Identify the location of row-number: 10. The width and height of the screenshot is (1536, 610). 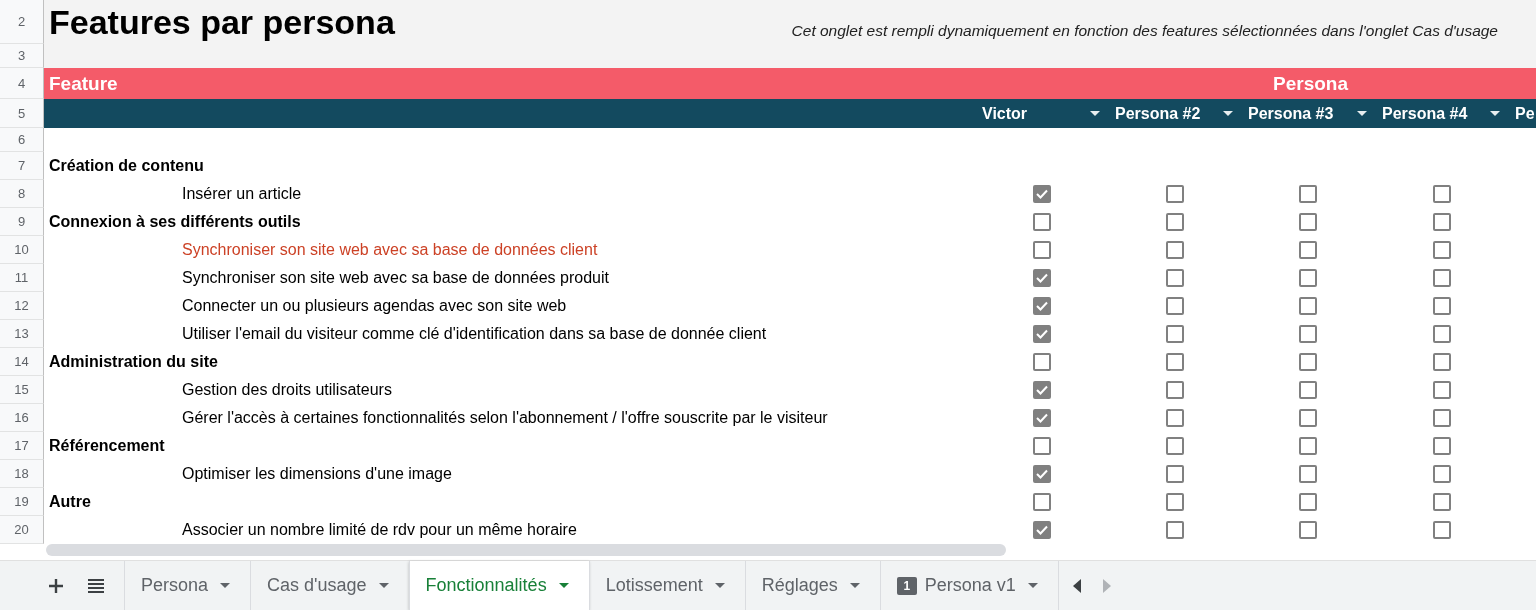
(22, 250).